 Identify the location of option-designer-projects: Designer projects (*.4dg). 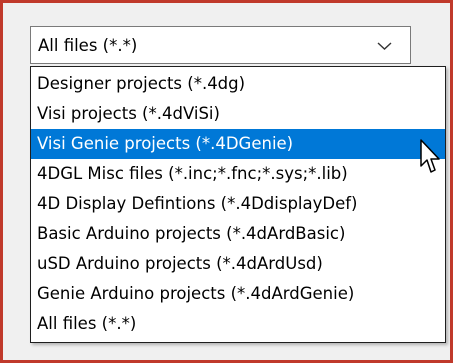
(238, 84).